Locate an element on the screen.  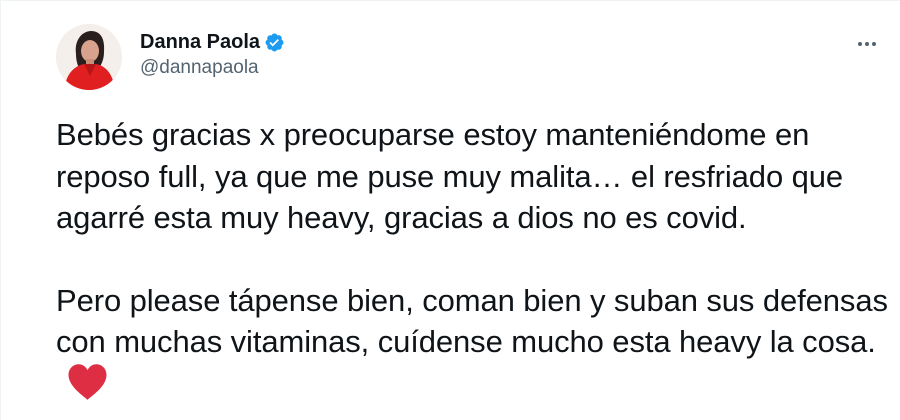
avatar-image is located at coordinates (89, 57).